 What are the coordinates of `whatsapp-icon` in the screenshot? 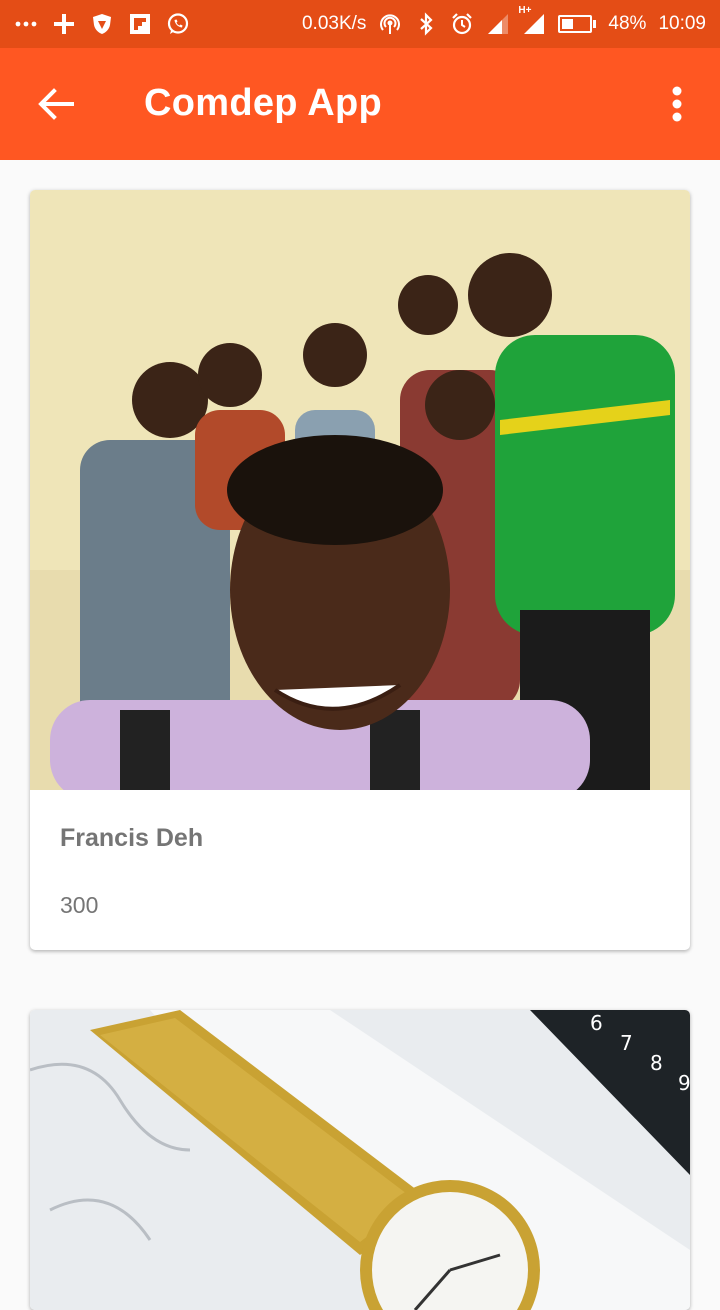 It's located at (178, 24).